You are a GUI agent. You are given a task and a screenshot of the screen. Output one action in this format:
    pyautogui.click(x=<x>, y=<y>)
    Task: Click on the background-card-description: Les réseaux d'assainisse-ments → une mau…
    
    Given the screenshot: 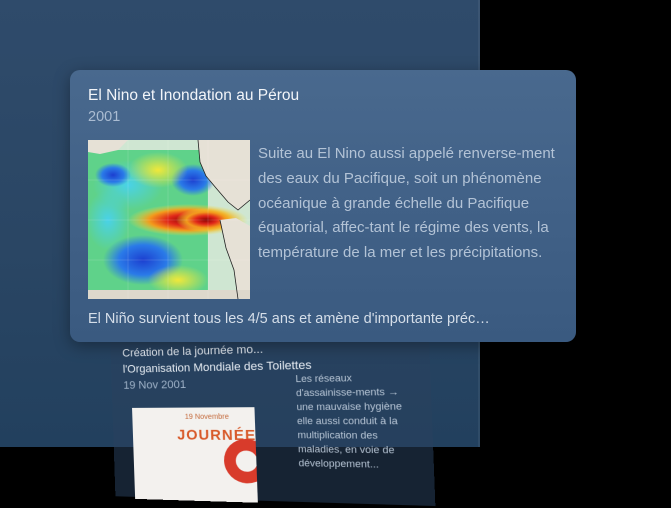 What is the action you would take?
    pyautogui.click(x=349, y=421)
    